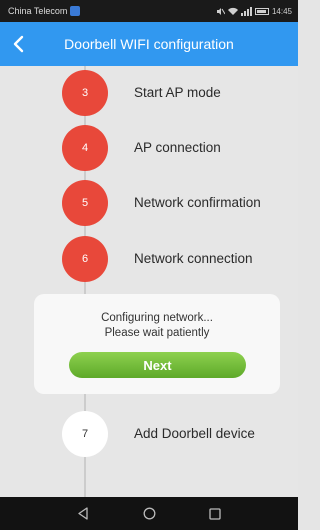  Describe the element at coordinates (85, 93) in the screenshot. I see `step-number-badge: 3` at that location.